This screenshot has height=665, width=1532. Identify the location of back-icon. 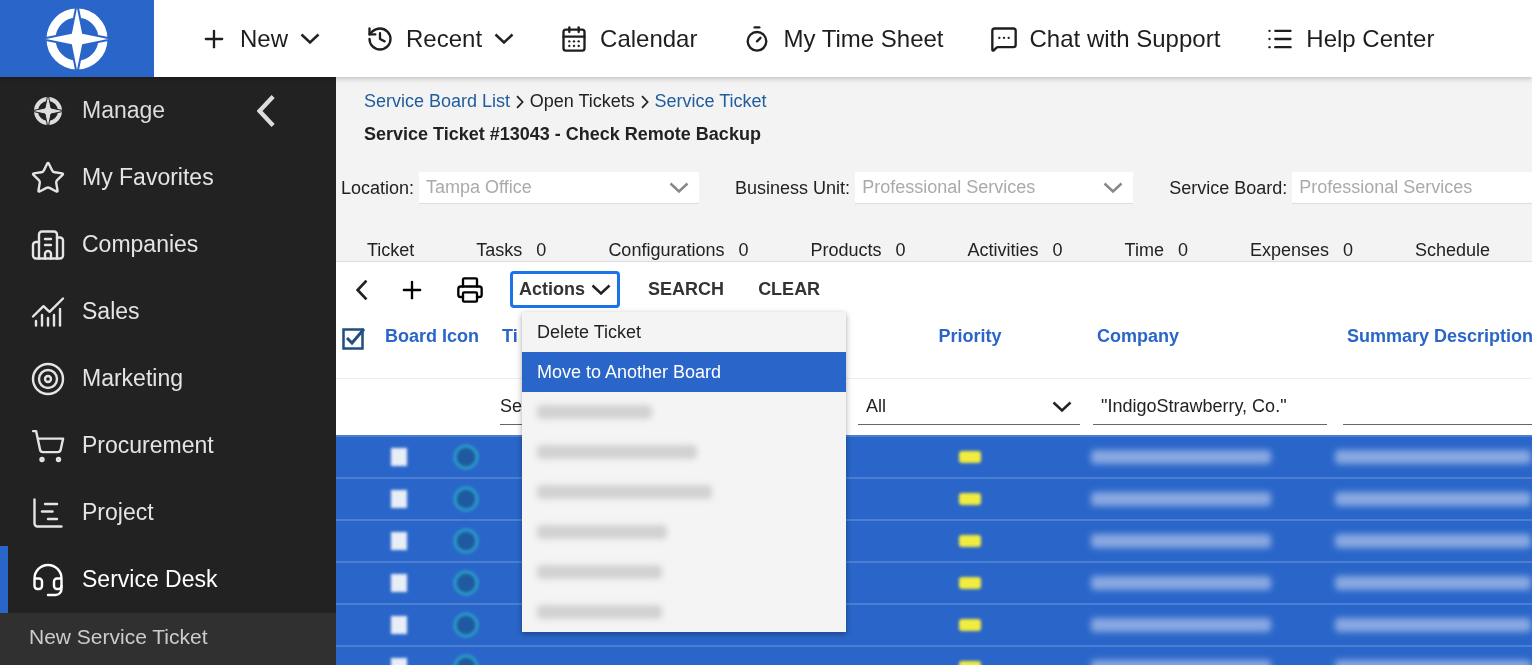
(362, 289).